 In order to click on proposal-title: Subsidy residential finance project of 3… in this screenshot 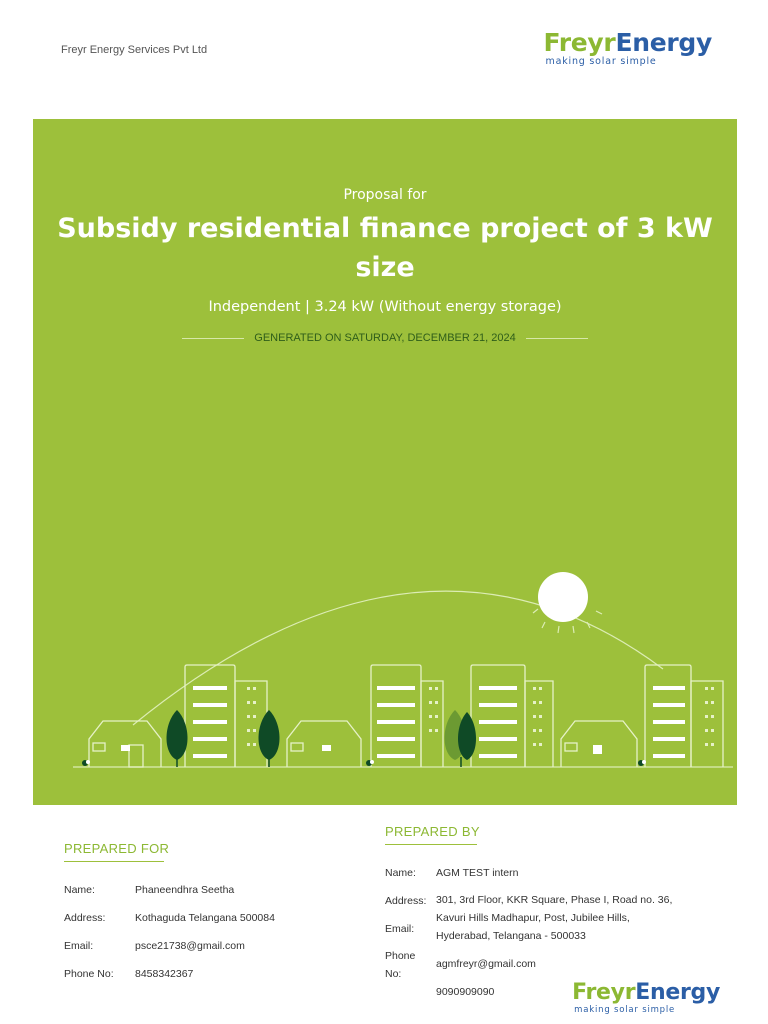, I will do `click(385, 248)`.